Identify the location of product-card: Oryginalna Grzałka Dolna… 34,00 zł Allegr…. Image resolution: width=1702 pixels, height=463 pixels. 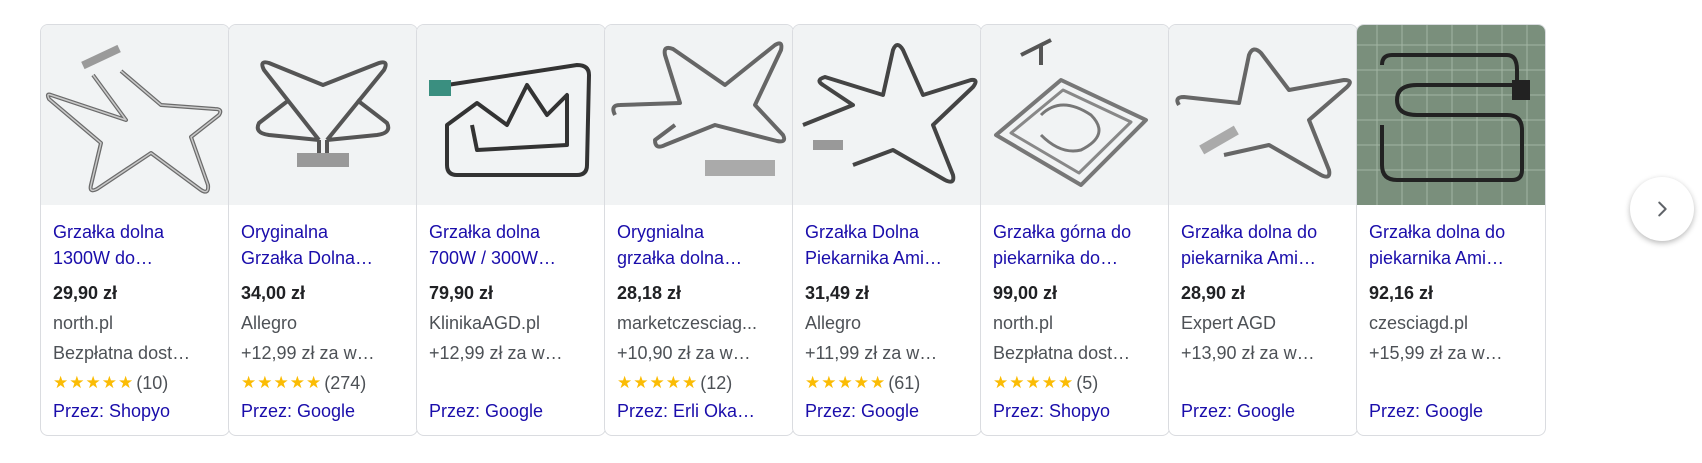
(323, 230).